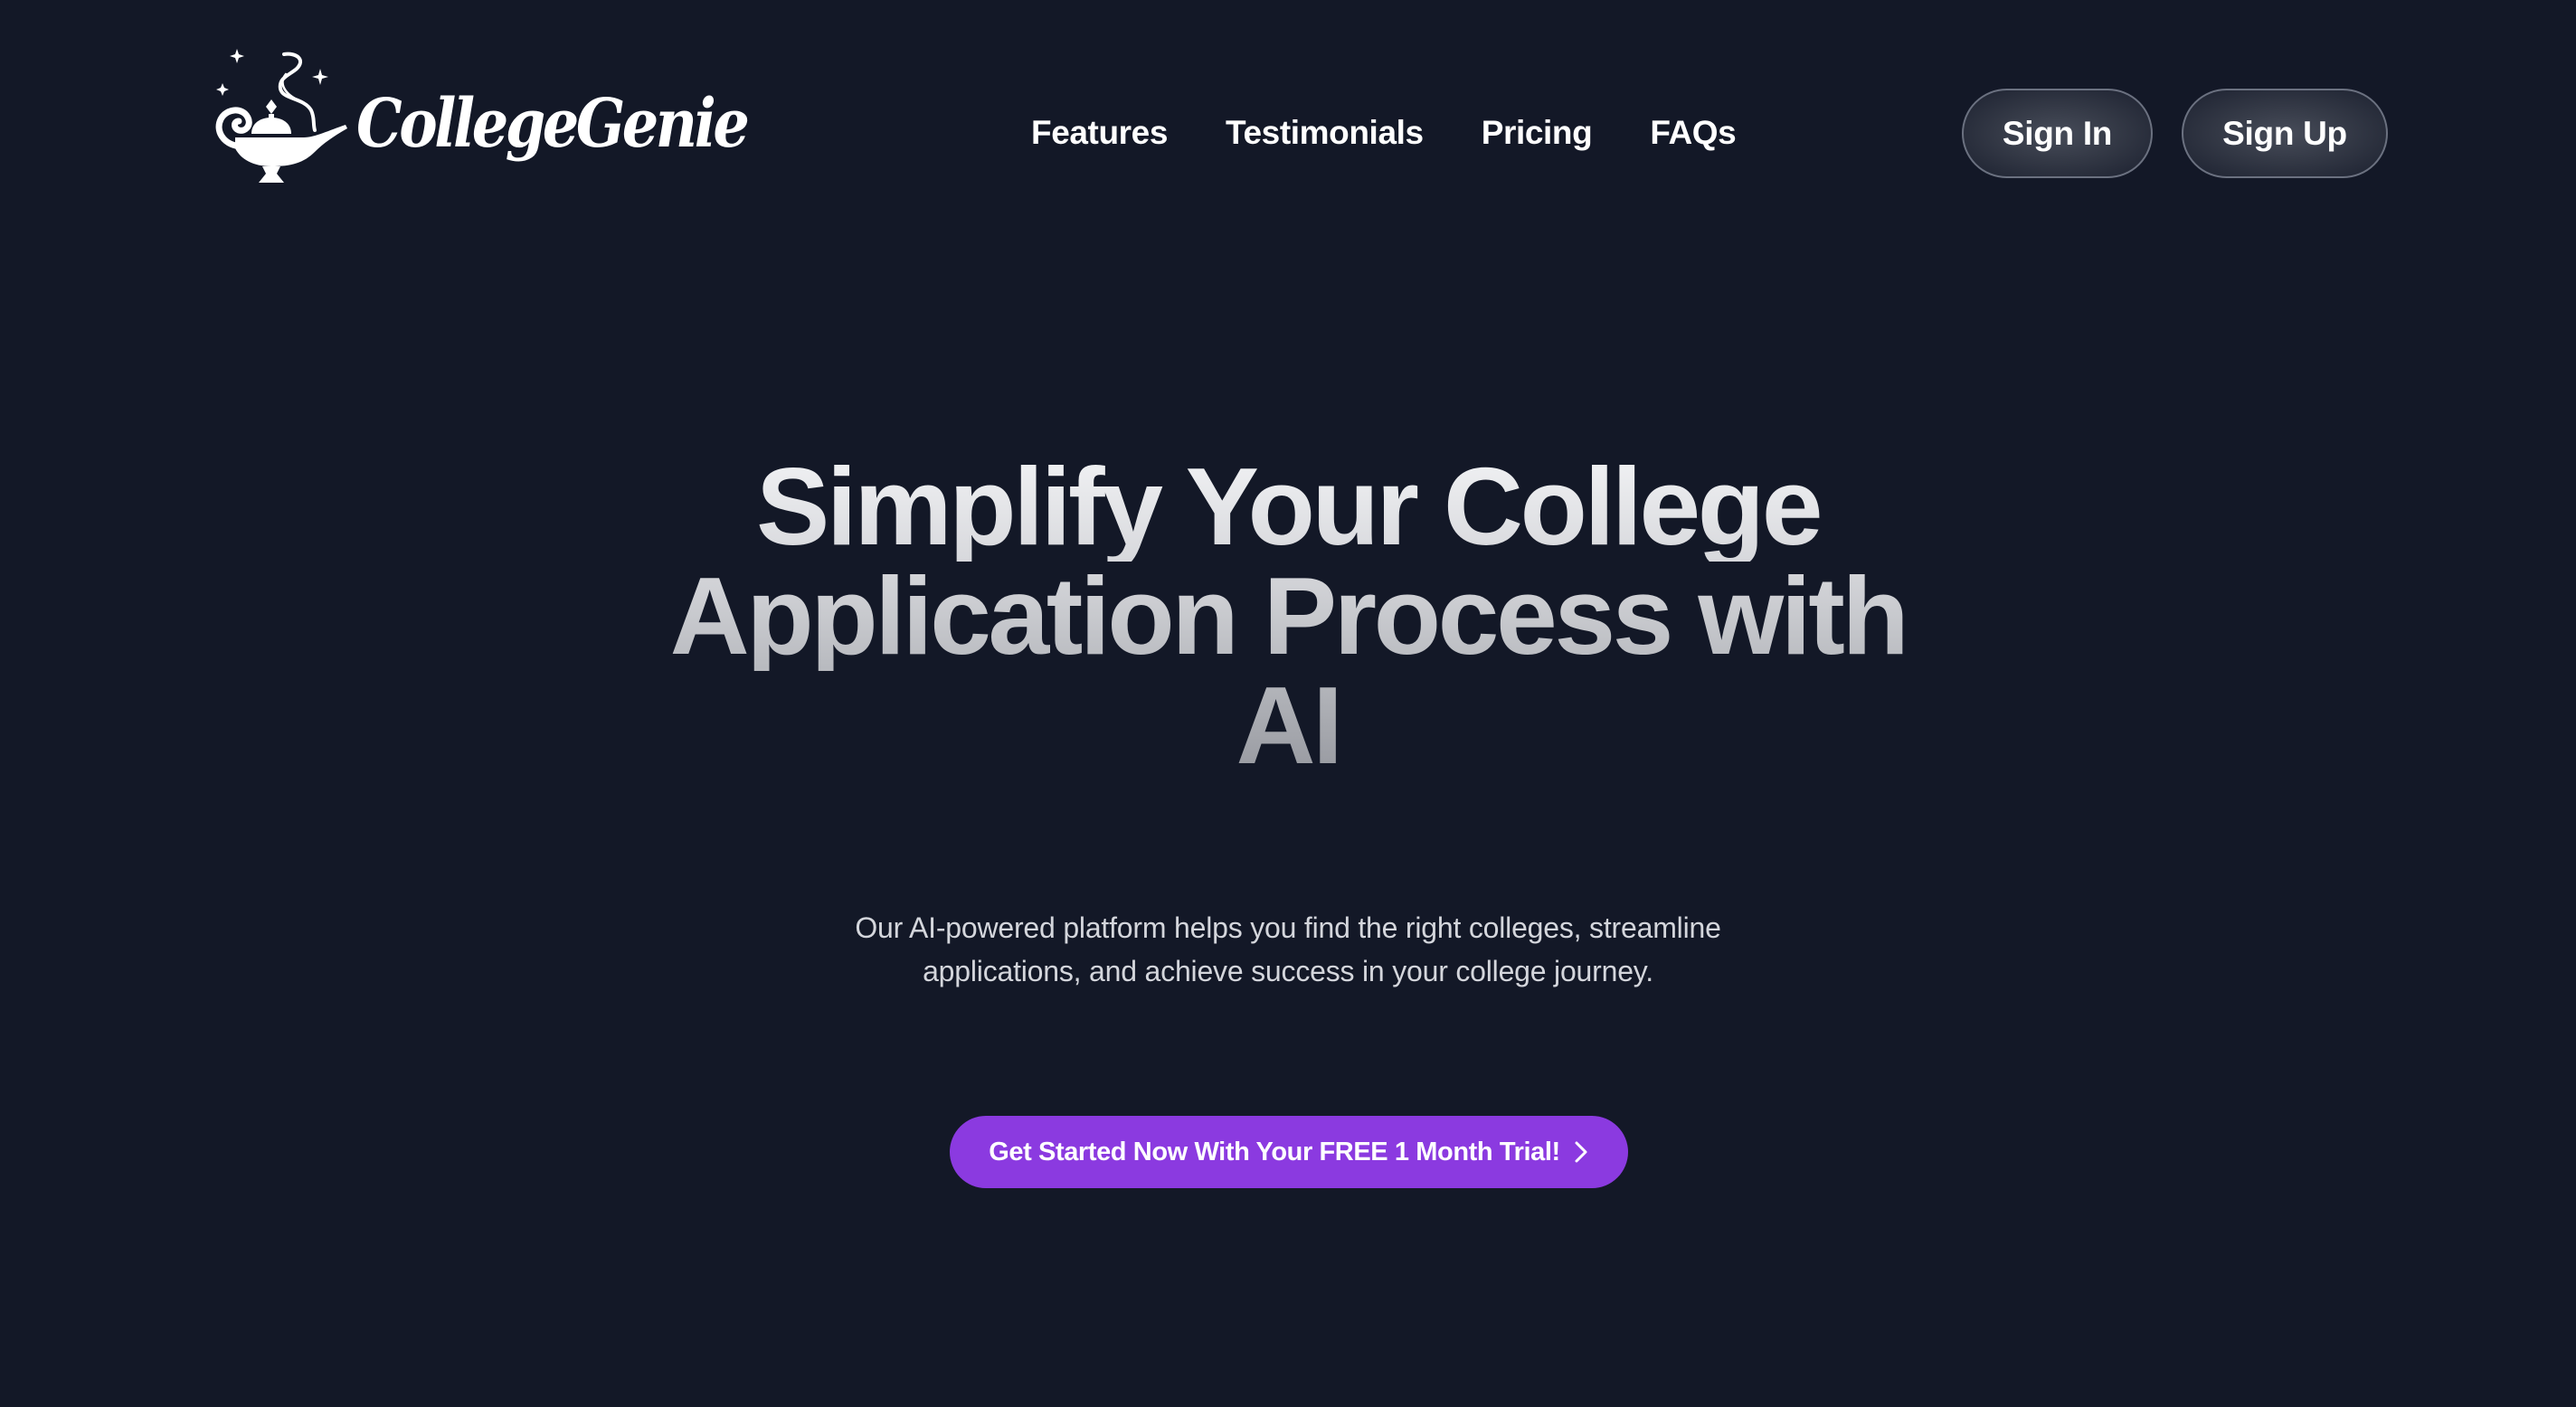 This screenshot has height=1407, width=2576. I want to click on magic-lamp-icon, so click(281, 116).